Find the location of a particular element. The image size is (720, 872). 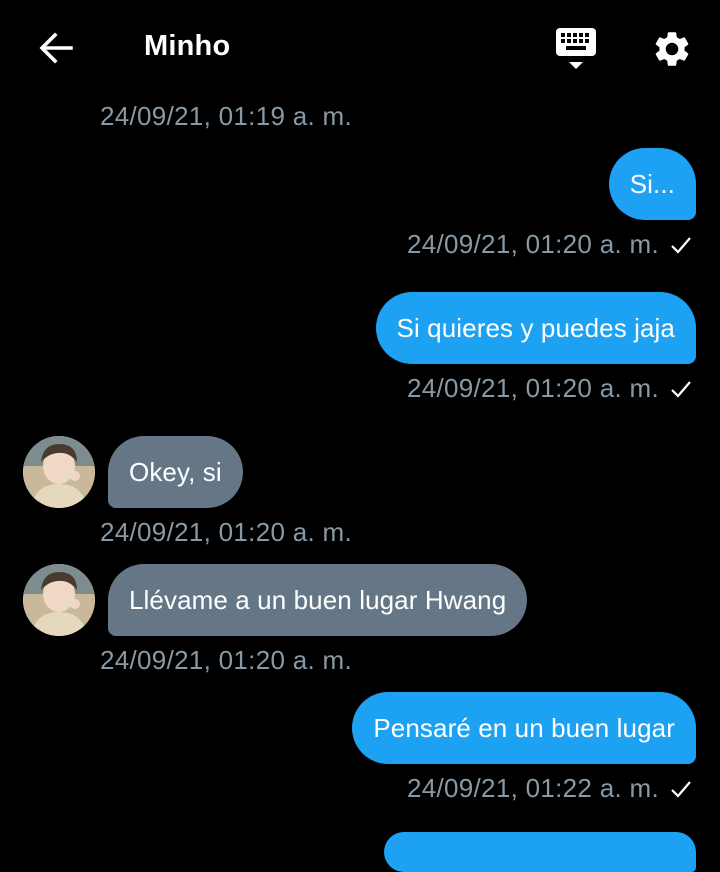

message-timestamp: 24/09/21, 01:19 a. m. is located at coordinates (226, 116).